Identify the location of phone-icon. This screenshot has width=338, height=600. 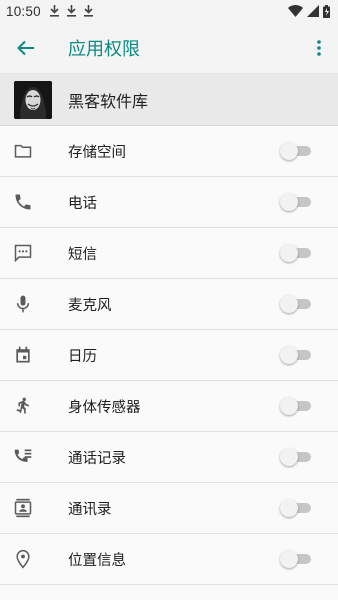
(23, 202).